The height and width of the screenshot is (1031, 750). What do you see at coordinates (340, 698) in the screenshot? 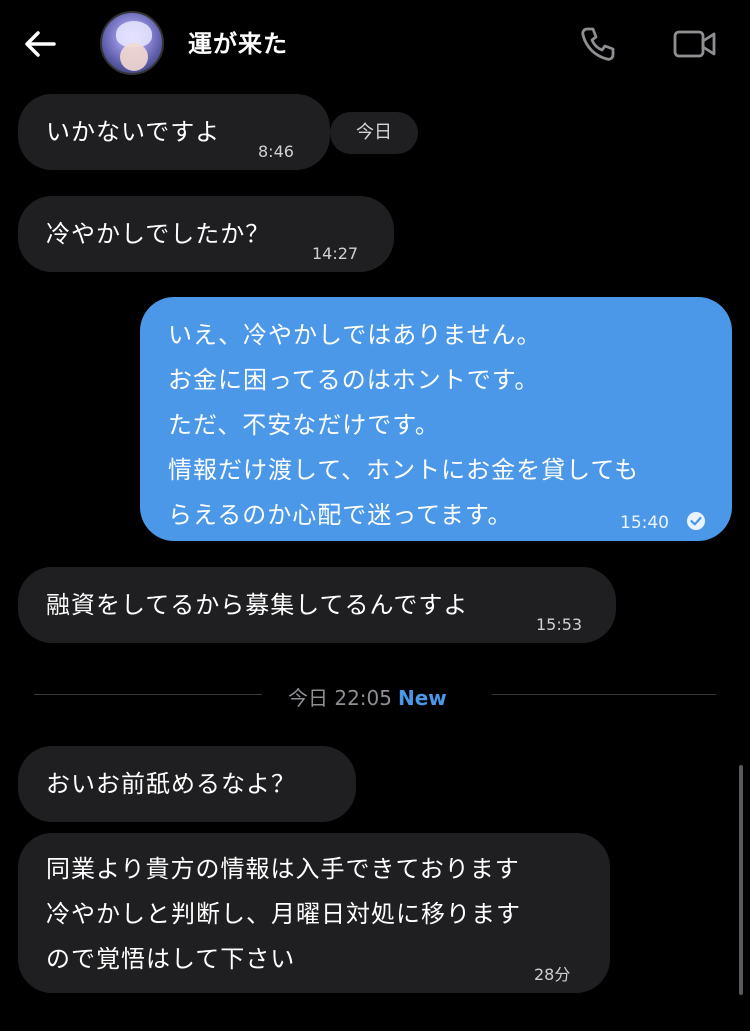
I see `divider-time: 今日 22:05` at bounding box center [340, 698].